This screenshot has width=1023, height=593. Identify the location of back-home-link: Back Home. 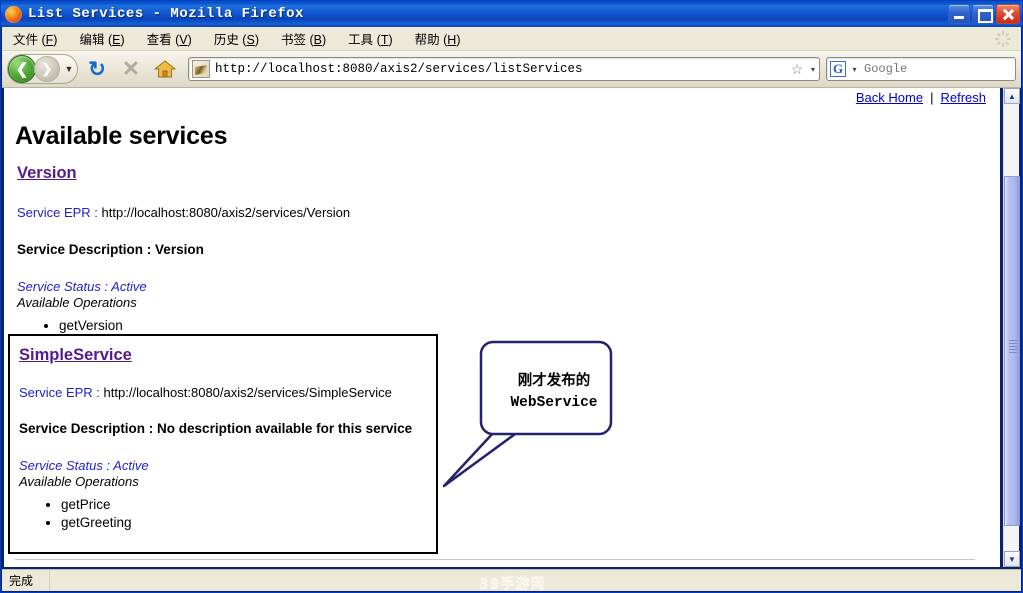
(889, 97).